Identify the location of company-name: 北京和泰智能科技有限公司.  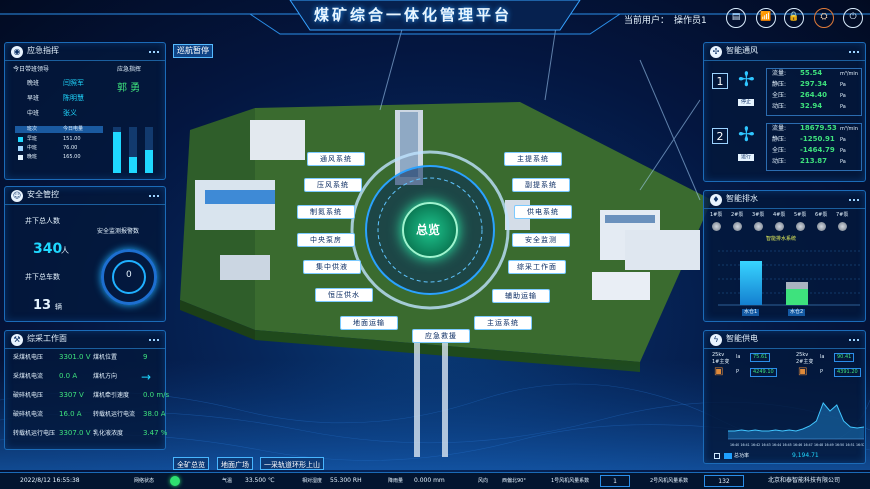
(804, 480).